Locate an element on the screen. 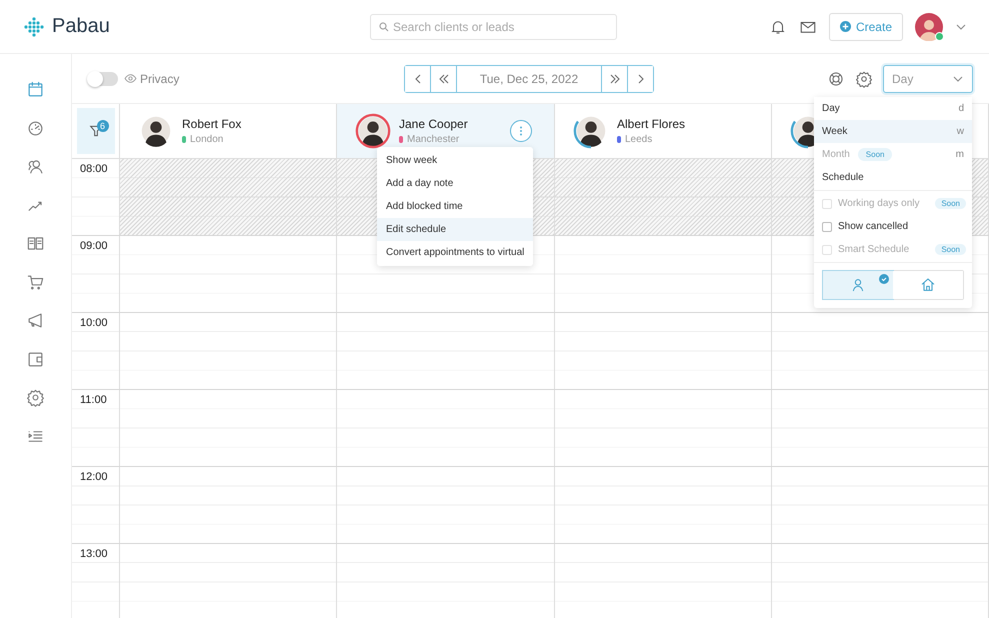  date-label: Tue, Dec 25, 2022 is located at coordinates (529, 79).